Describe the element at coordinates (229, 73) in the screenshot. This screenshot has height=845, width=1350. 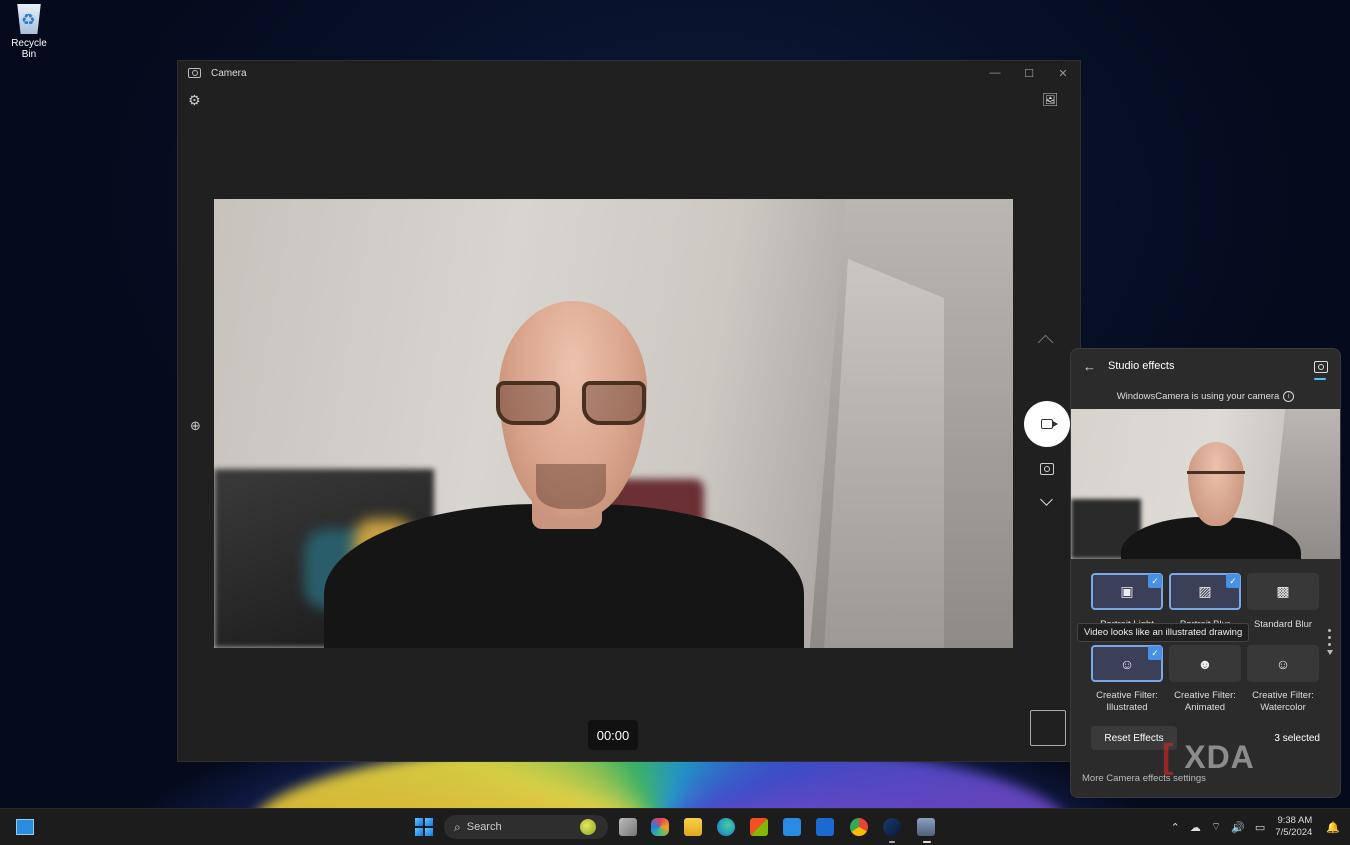
I see `window-title: Camera` at that location.